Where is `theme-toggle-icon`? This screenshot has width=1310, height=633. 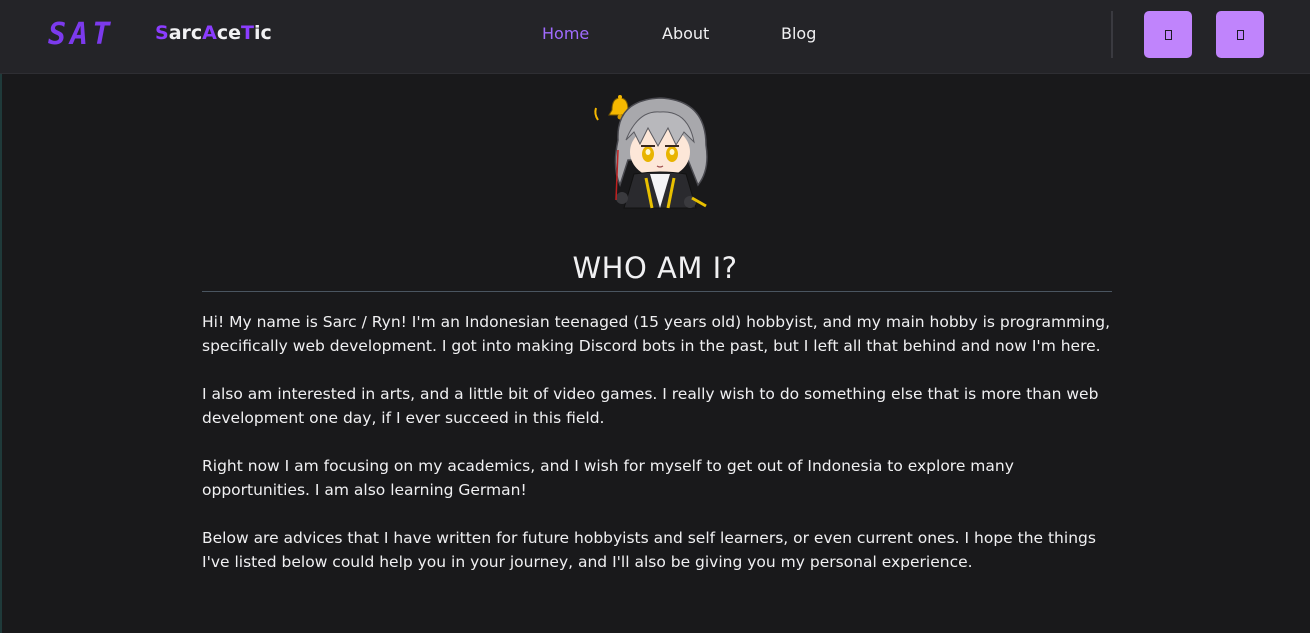 theme-toggle-icon is located at coordinates (1168, 34).